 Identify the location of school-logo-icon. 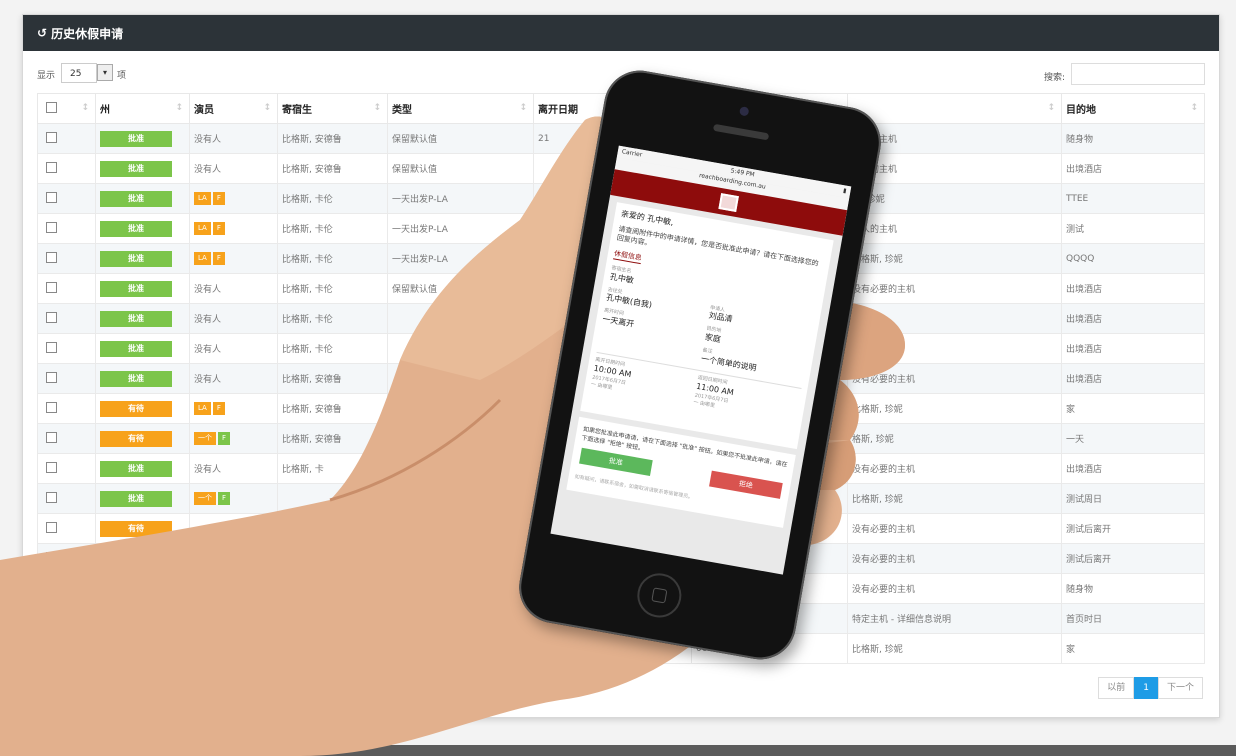
(728, 202).